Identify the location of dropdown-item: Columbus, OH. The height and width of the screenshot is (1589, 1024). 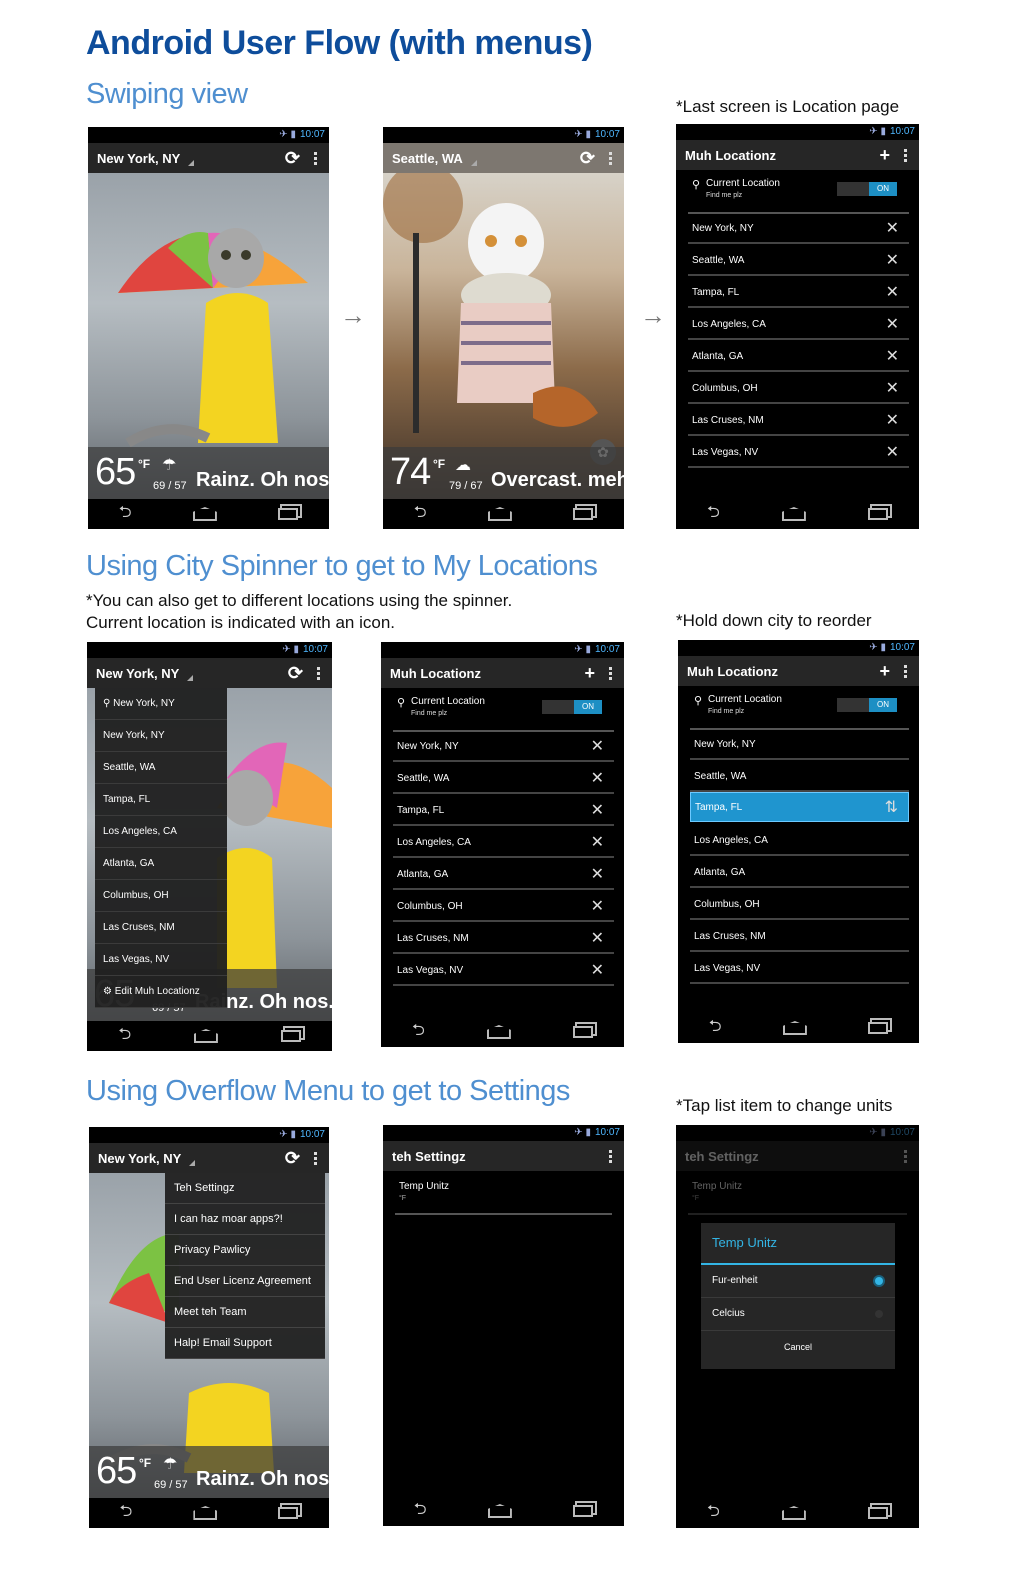
(161, 896).